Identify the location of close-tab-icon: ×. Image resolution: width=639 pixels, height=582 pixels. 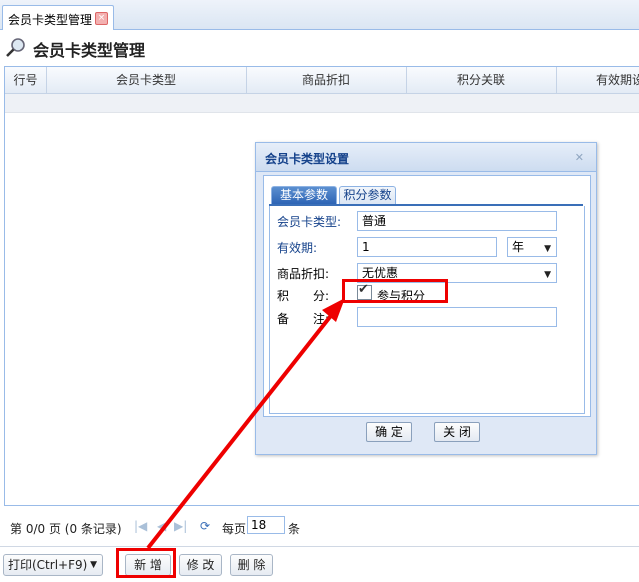
(101, 18).